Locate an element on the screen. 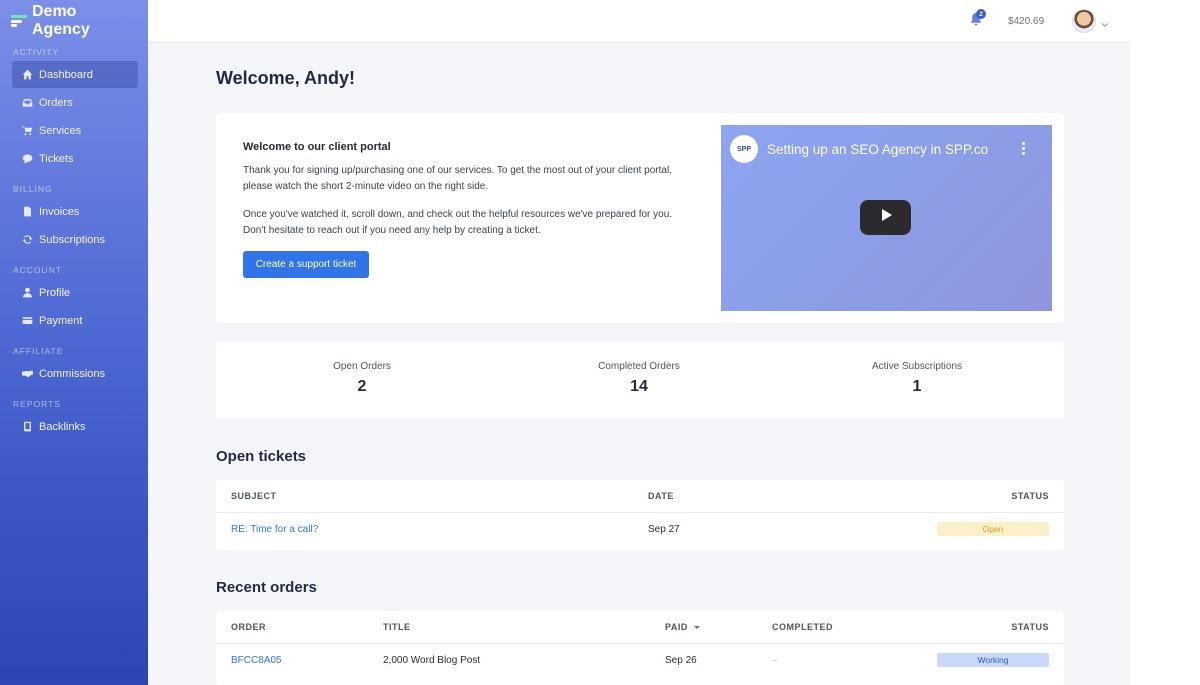 The height and width of the screenshot is (685, 1200). status-badge: Working is located at coordinates (993, 660).